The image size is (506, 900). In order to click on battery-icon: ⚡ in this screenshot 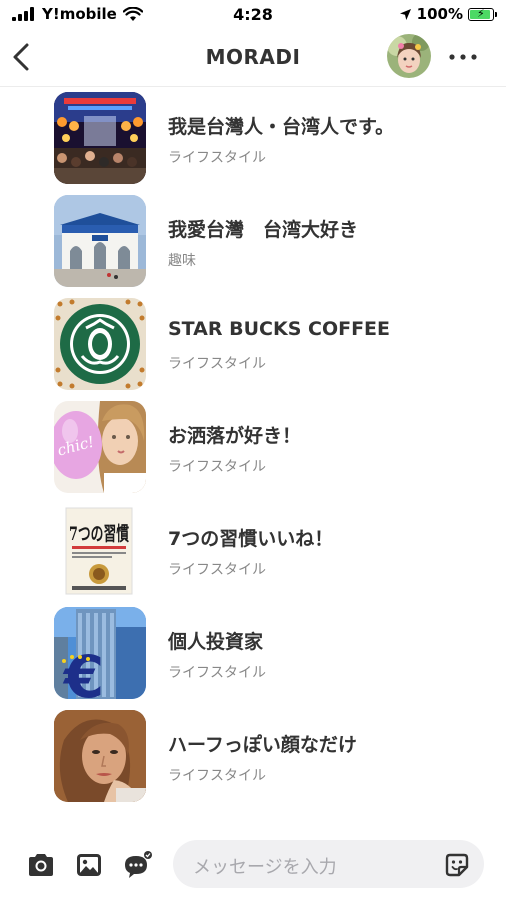, I will do `click(482, 13)`.